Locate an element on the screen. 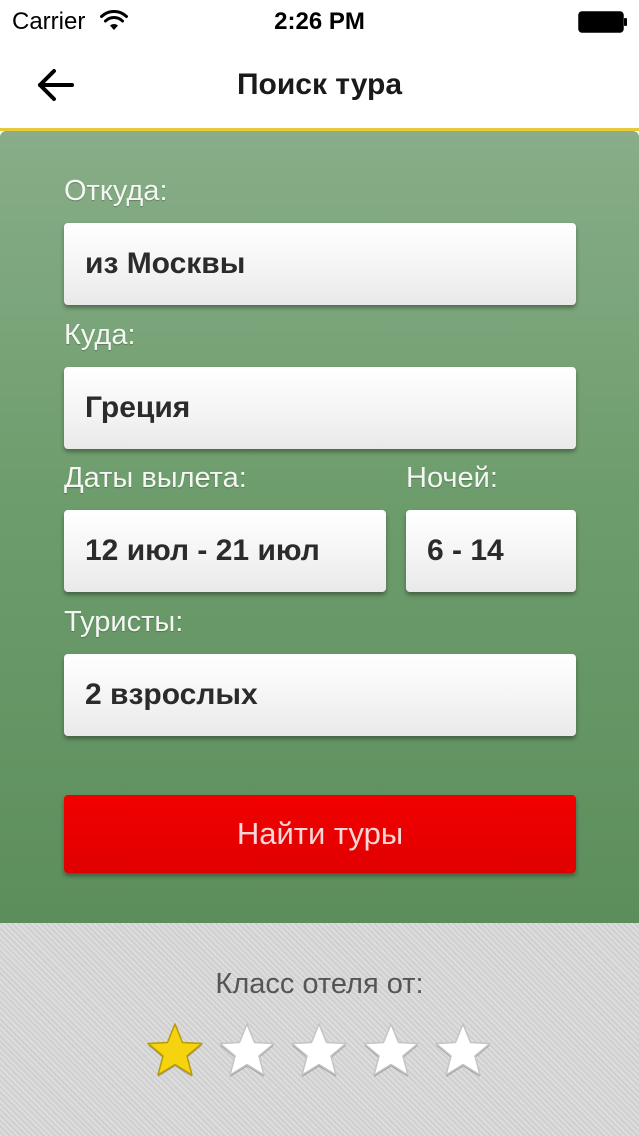  hotel-class-label: Класс отеля от: is located at coordinates (319, 984).